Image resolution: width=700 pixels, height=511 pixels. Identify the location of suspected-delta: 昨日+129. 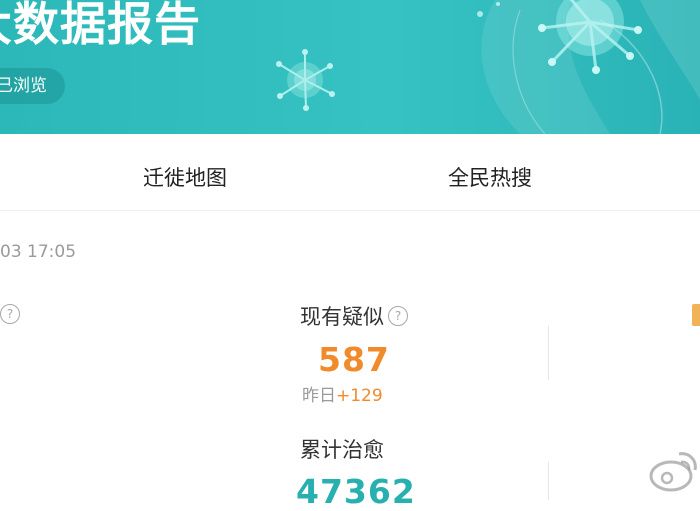
(342, 393).